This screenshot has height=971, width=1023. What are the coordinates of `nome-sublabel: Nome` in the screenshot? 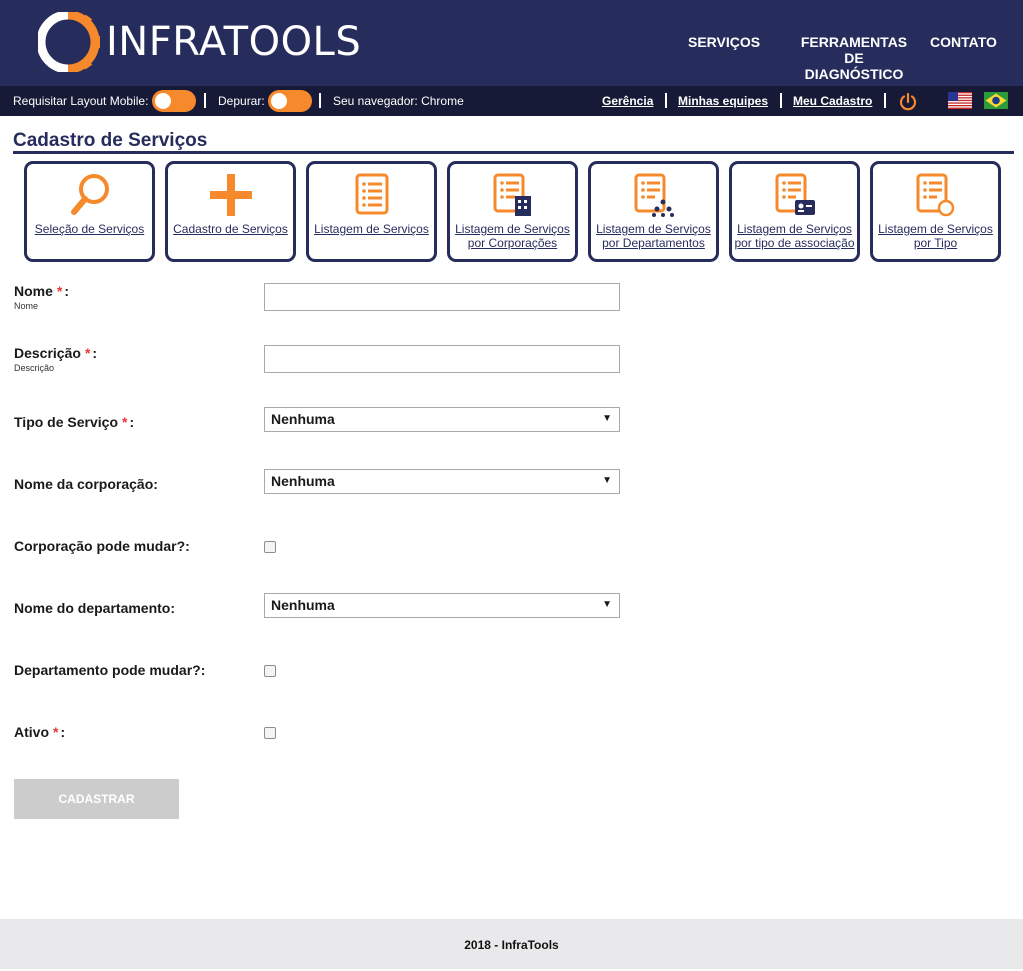 It's located at (26, 306).